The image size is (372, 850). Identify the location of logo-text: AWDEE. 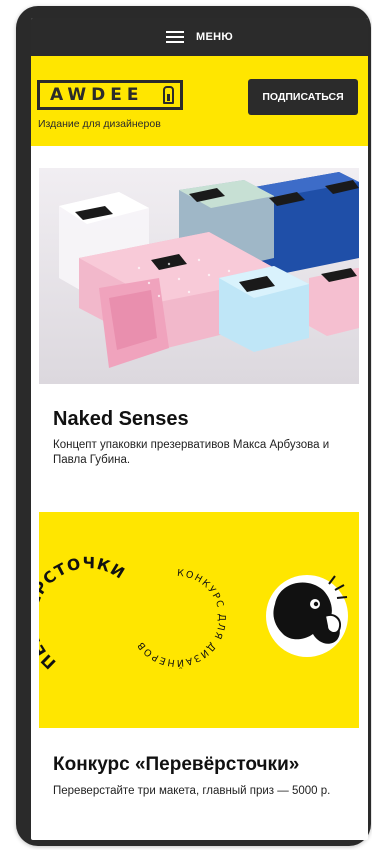
(97, 95).